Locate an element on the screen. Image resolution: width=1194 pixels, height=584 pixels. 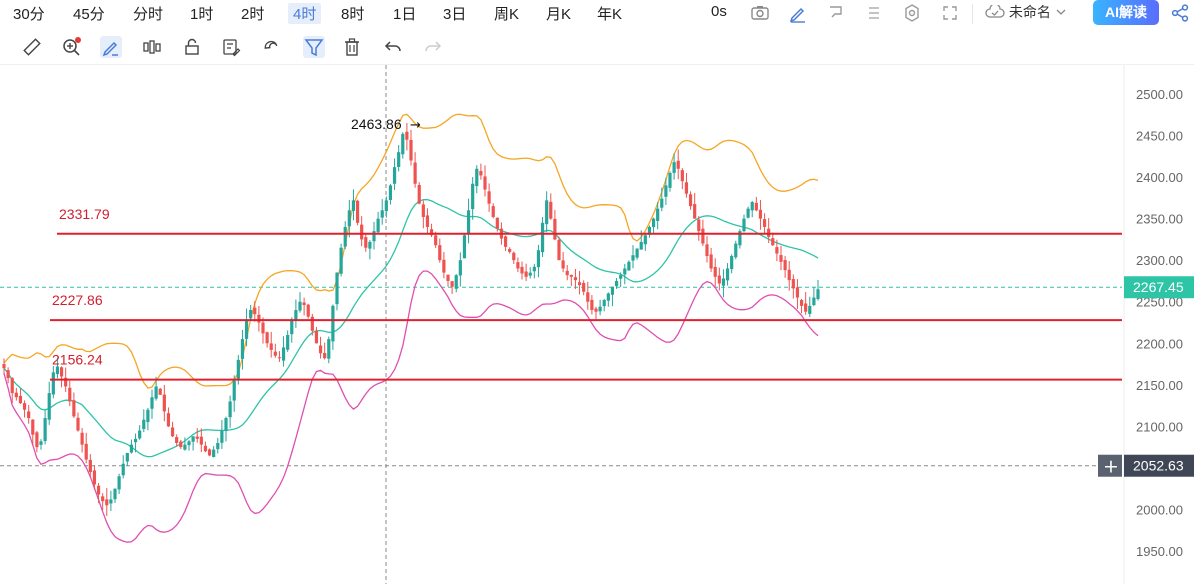
list-settings-icon is located at coordinates (874, 13).